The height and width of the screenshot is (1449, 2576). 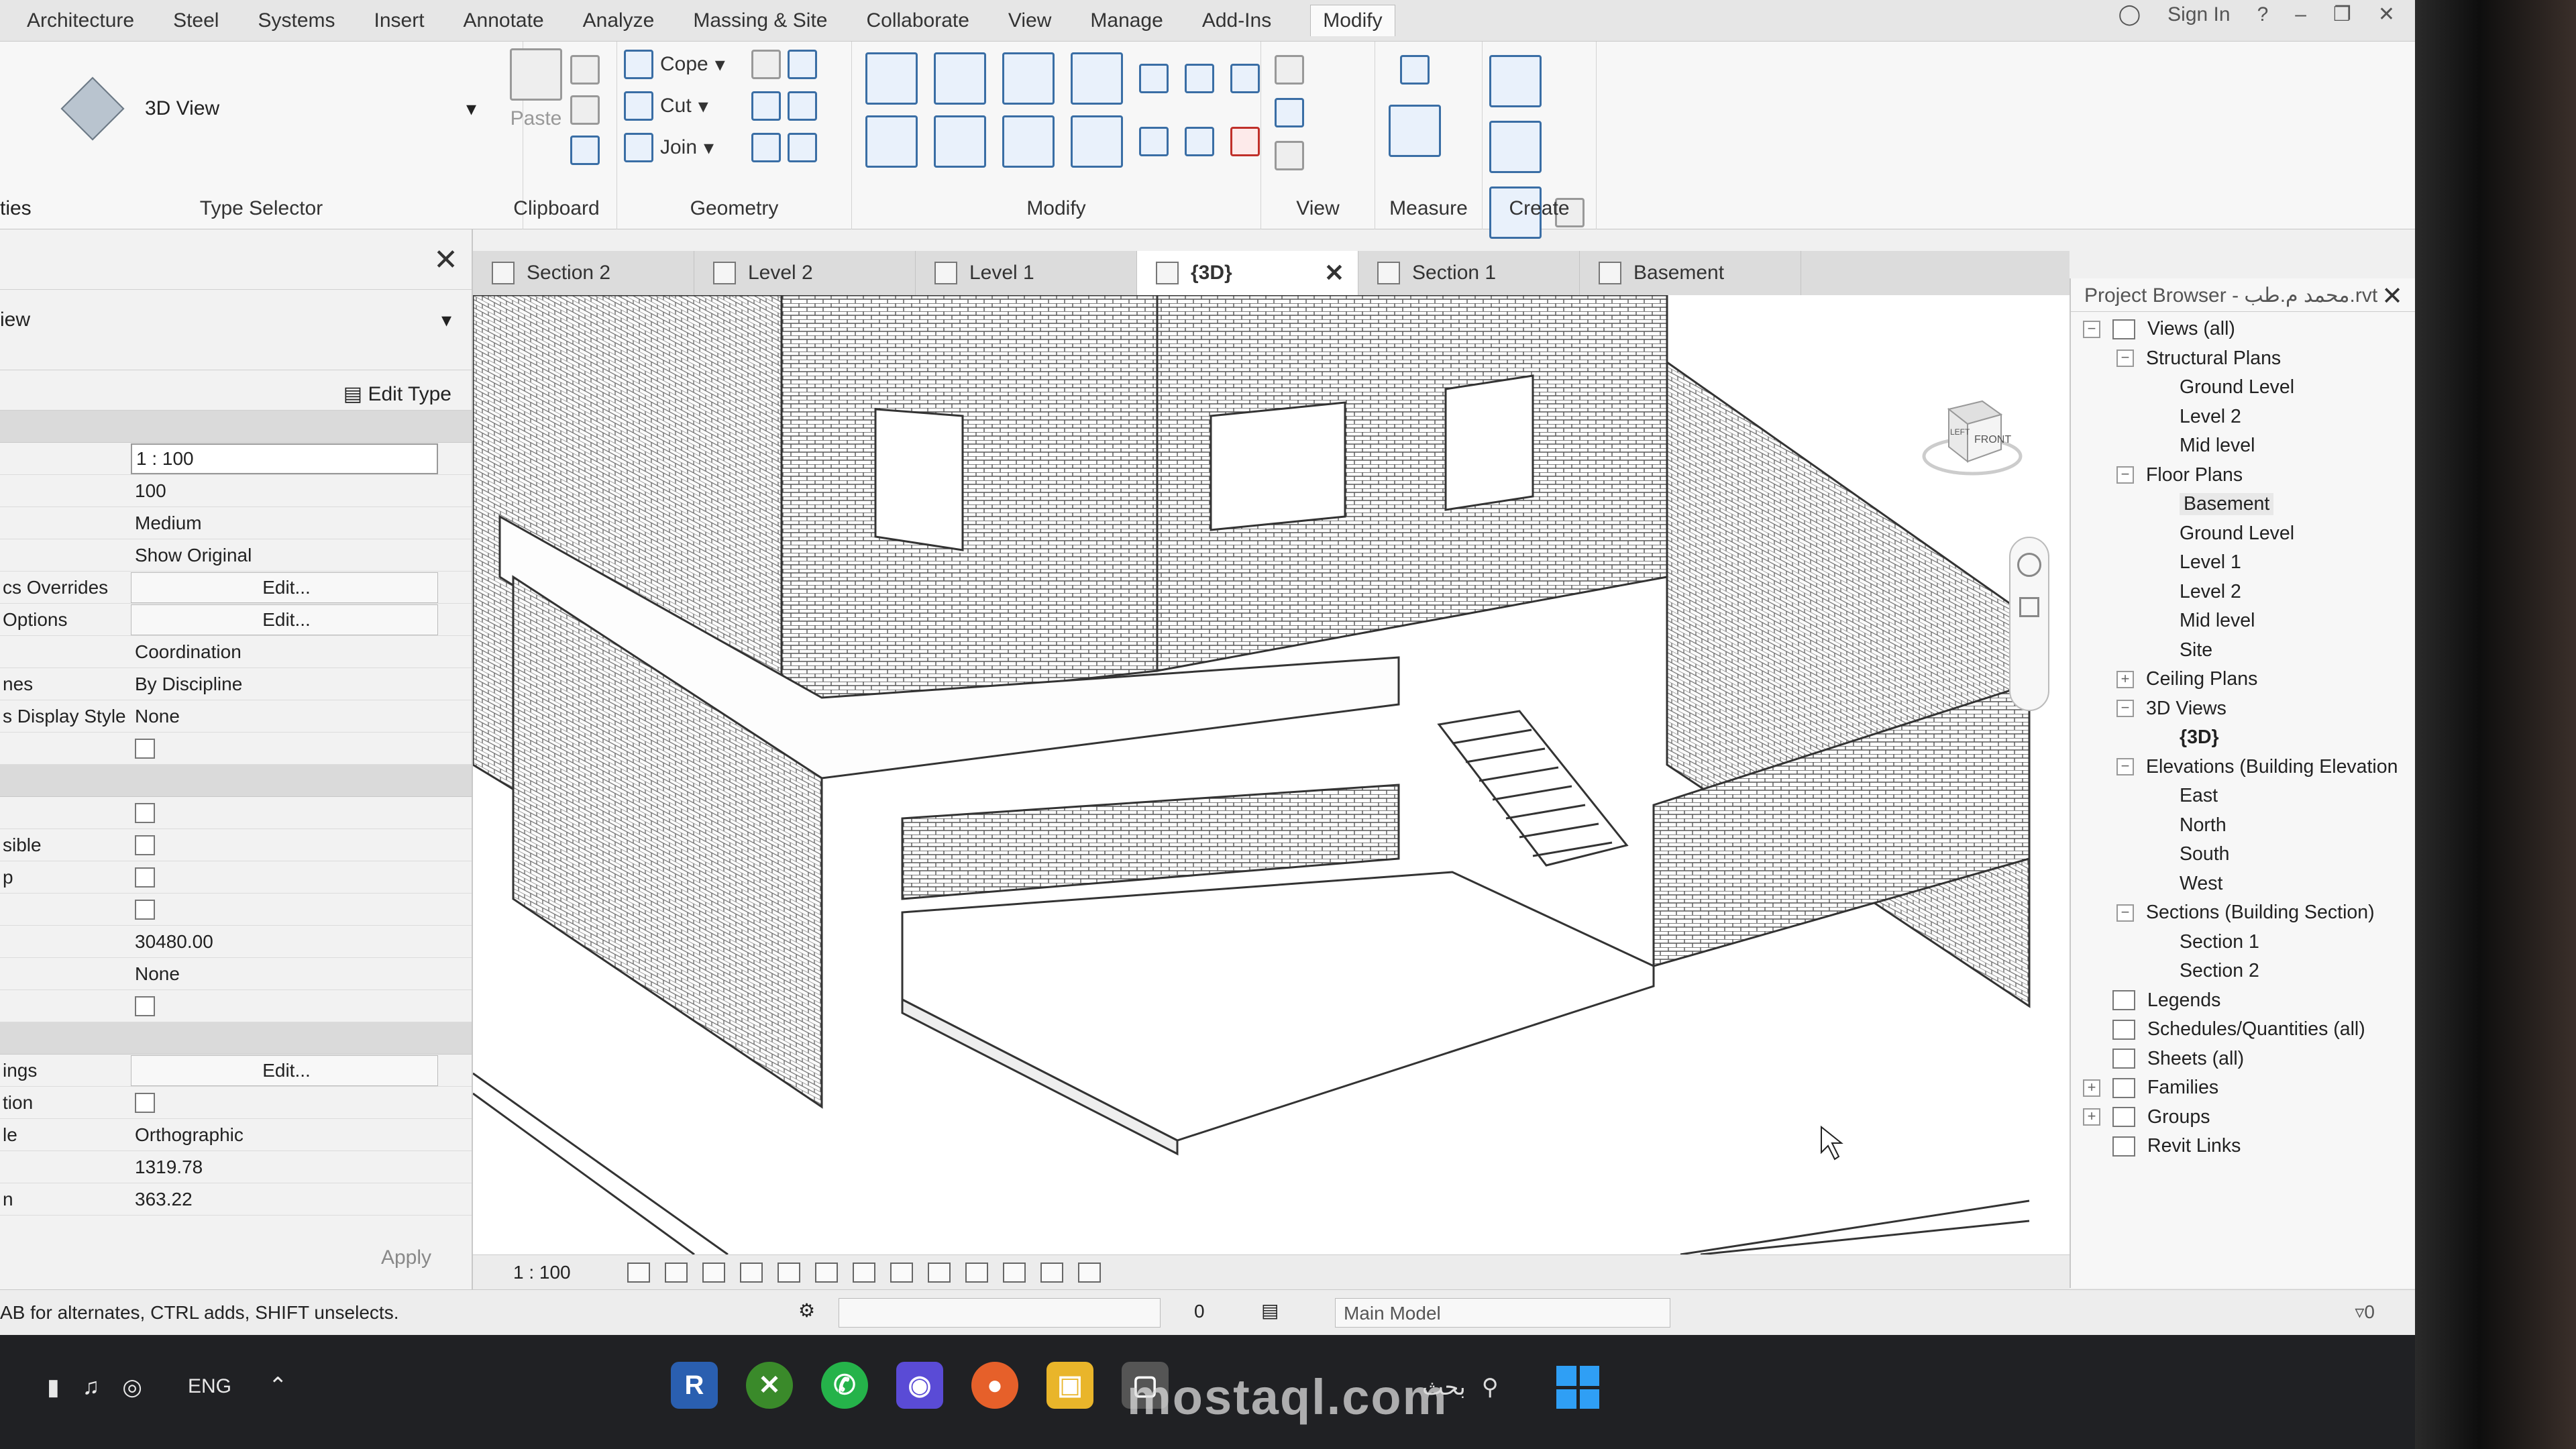 I want to click on tree-node: Schedules/Quantities (all), so click(x=2243, y=1029).